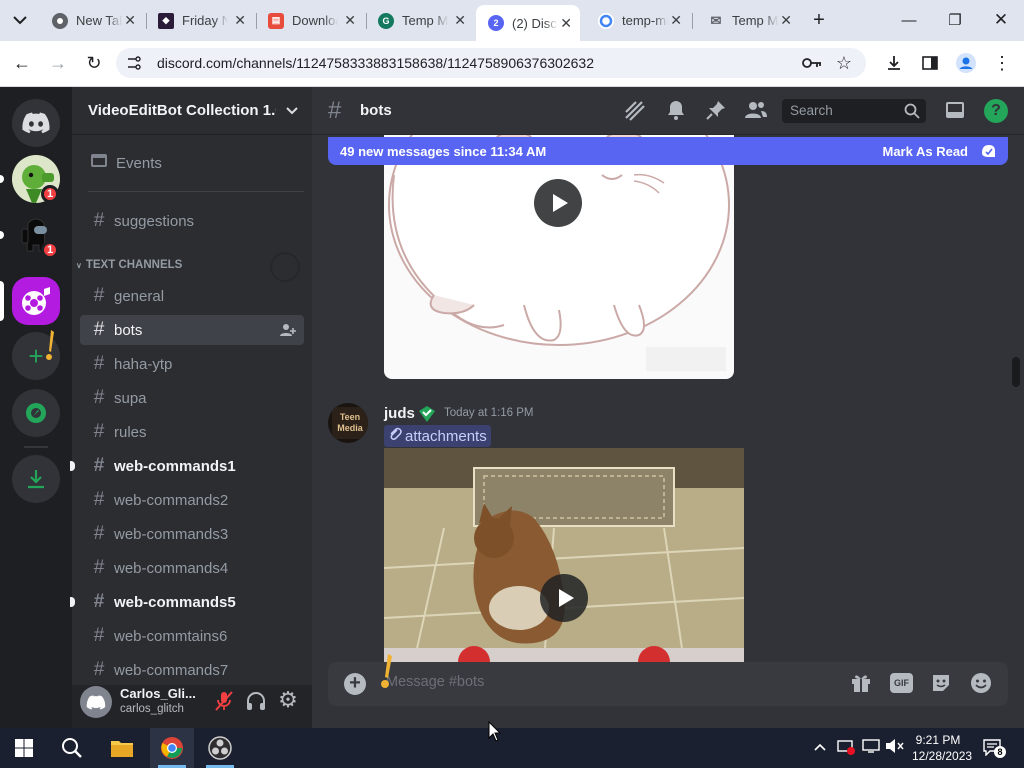  What do you see at coordinates (395, 436) in the screenshot?
I see `paperclip-icon` at bounding box center [395, 436].